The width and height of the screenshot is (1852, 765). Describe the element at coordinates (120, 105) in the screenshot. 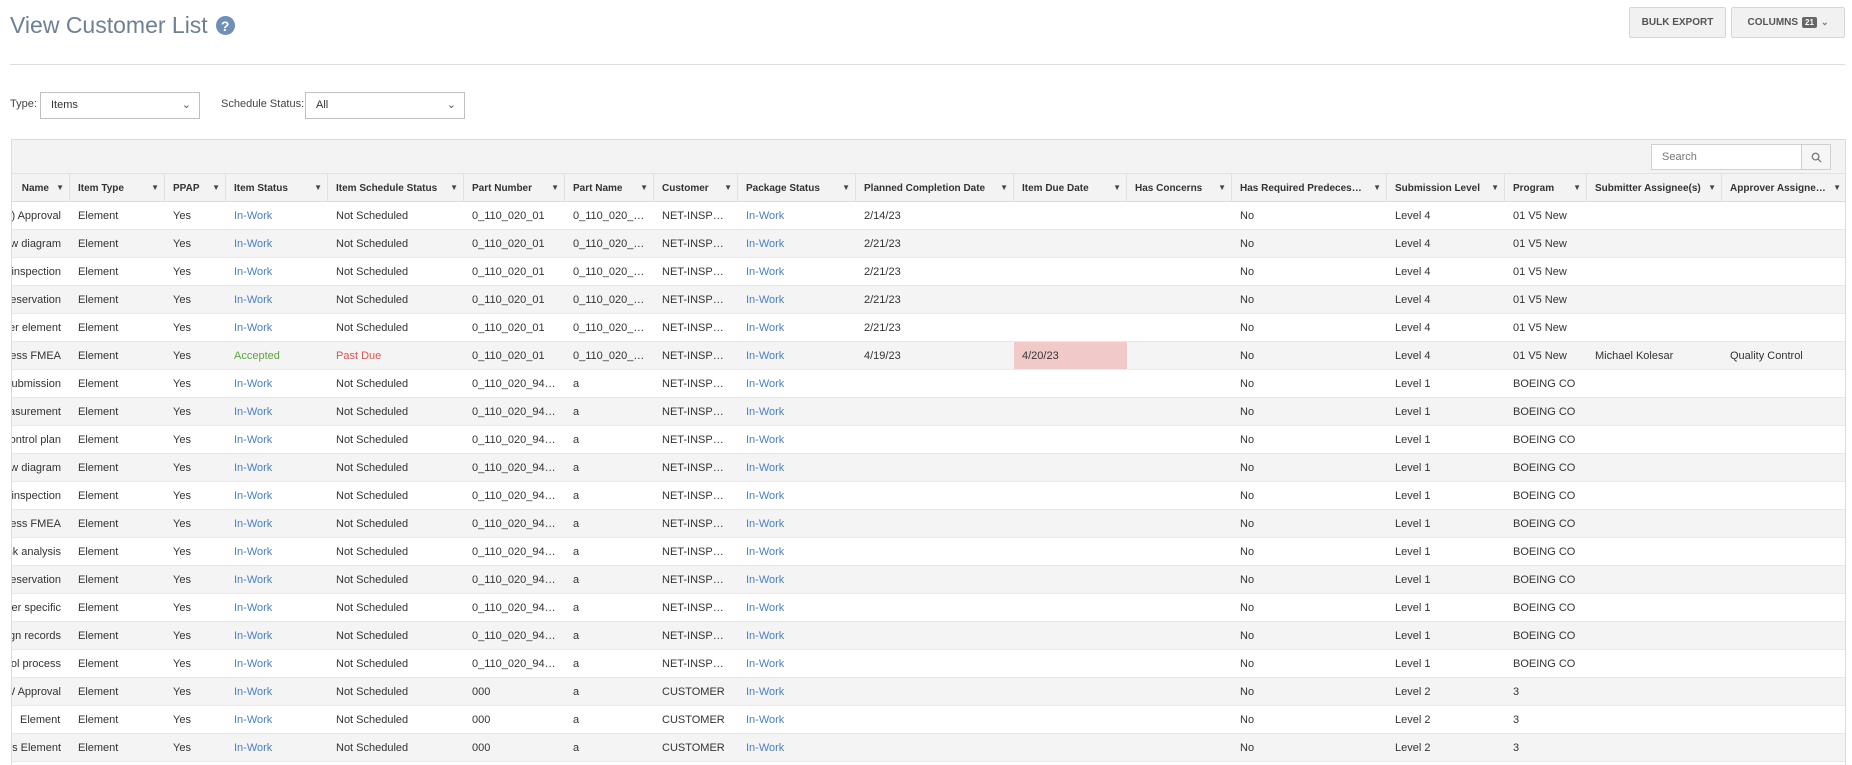

I see `type-select: Items ⌄` at that location.